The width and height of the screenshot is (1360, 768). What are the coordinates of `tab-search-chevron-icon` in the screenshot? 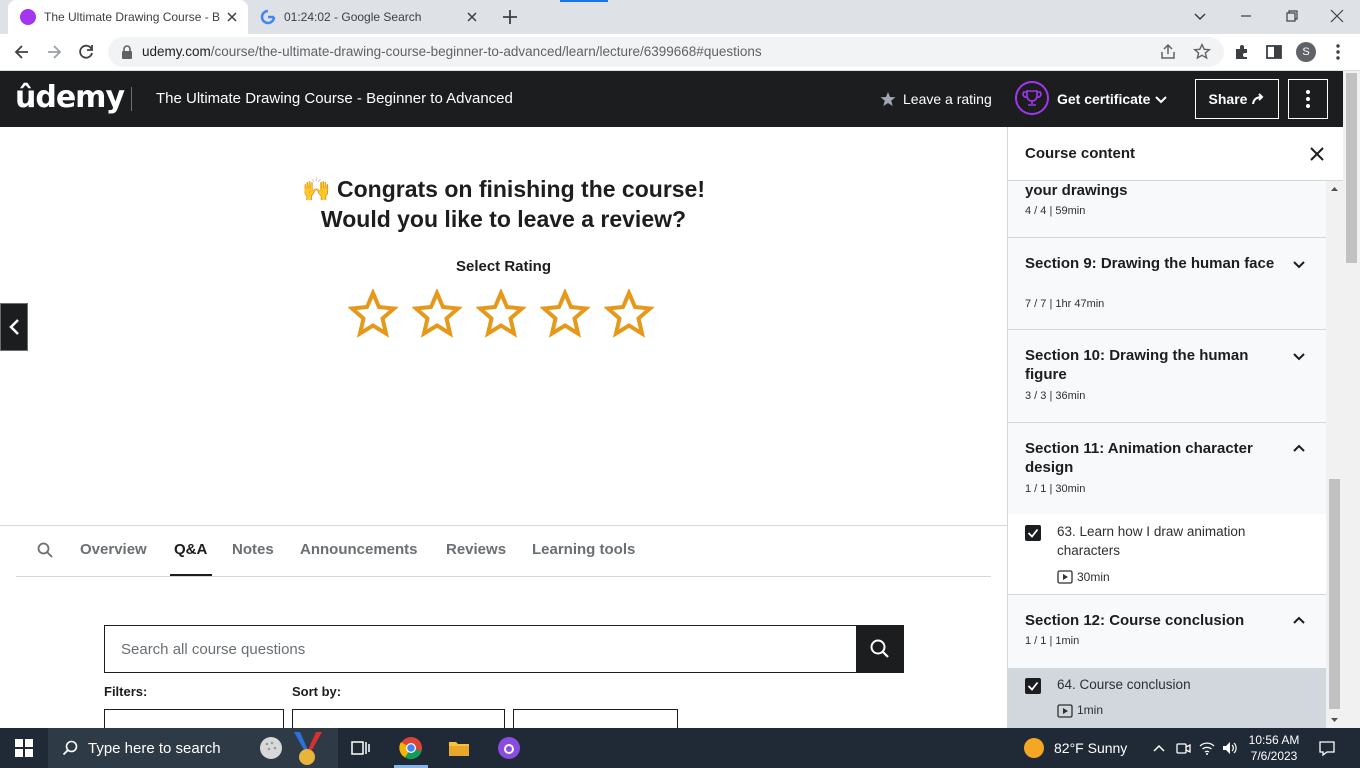 It's located at (1200, 16).